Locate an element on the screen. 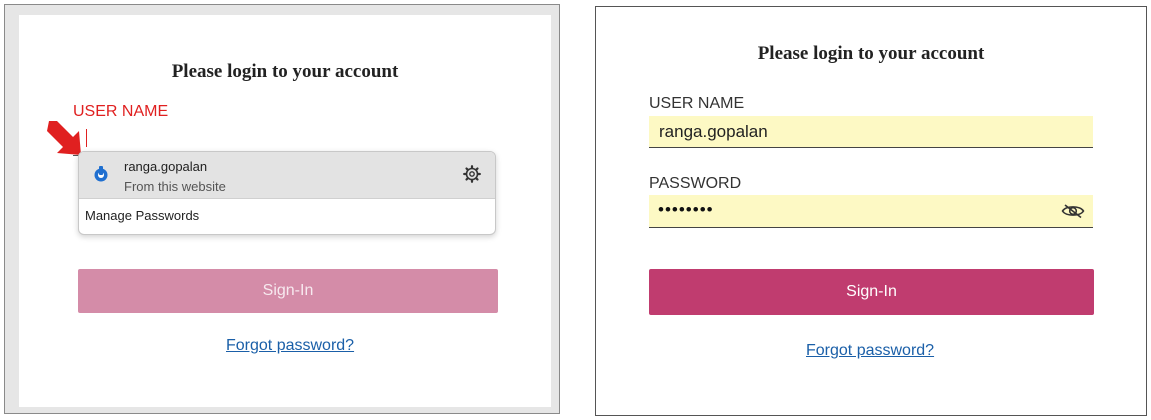 Image resolution: width=1151 pixels, height=420 pixels. eye-slash-icon is located at coordinates (1073, 211).